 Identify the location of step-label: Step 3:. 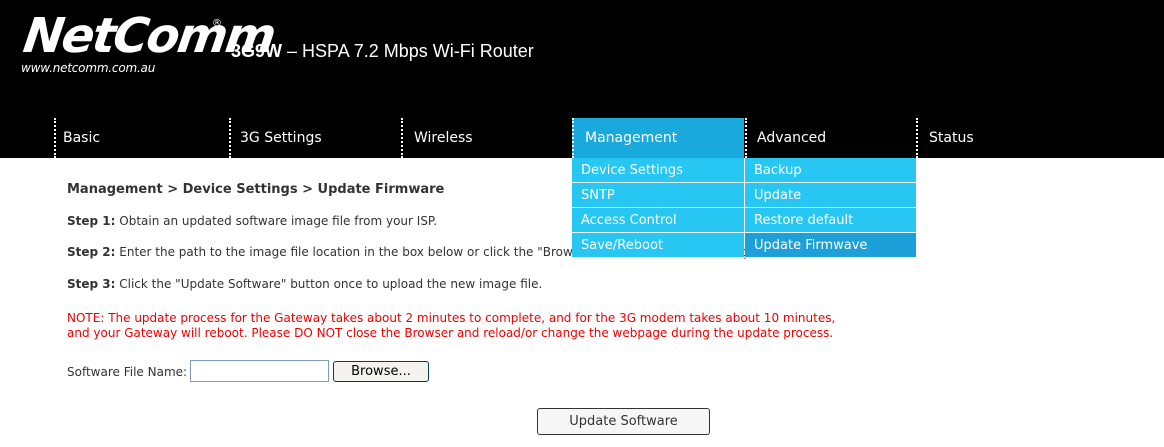
(91, 284).